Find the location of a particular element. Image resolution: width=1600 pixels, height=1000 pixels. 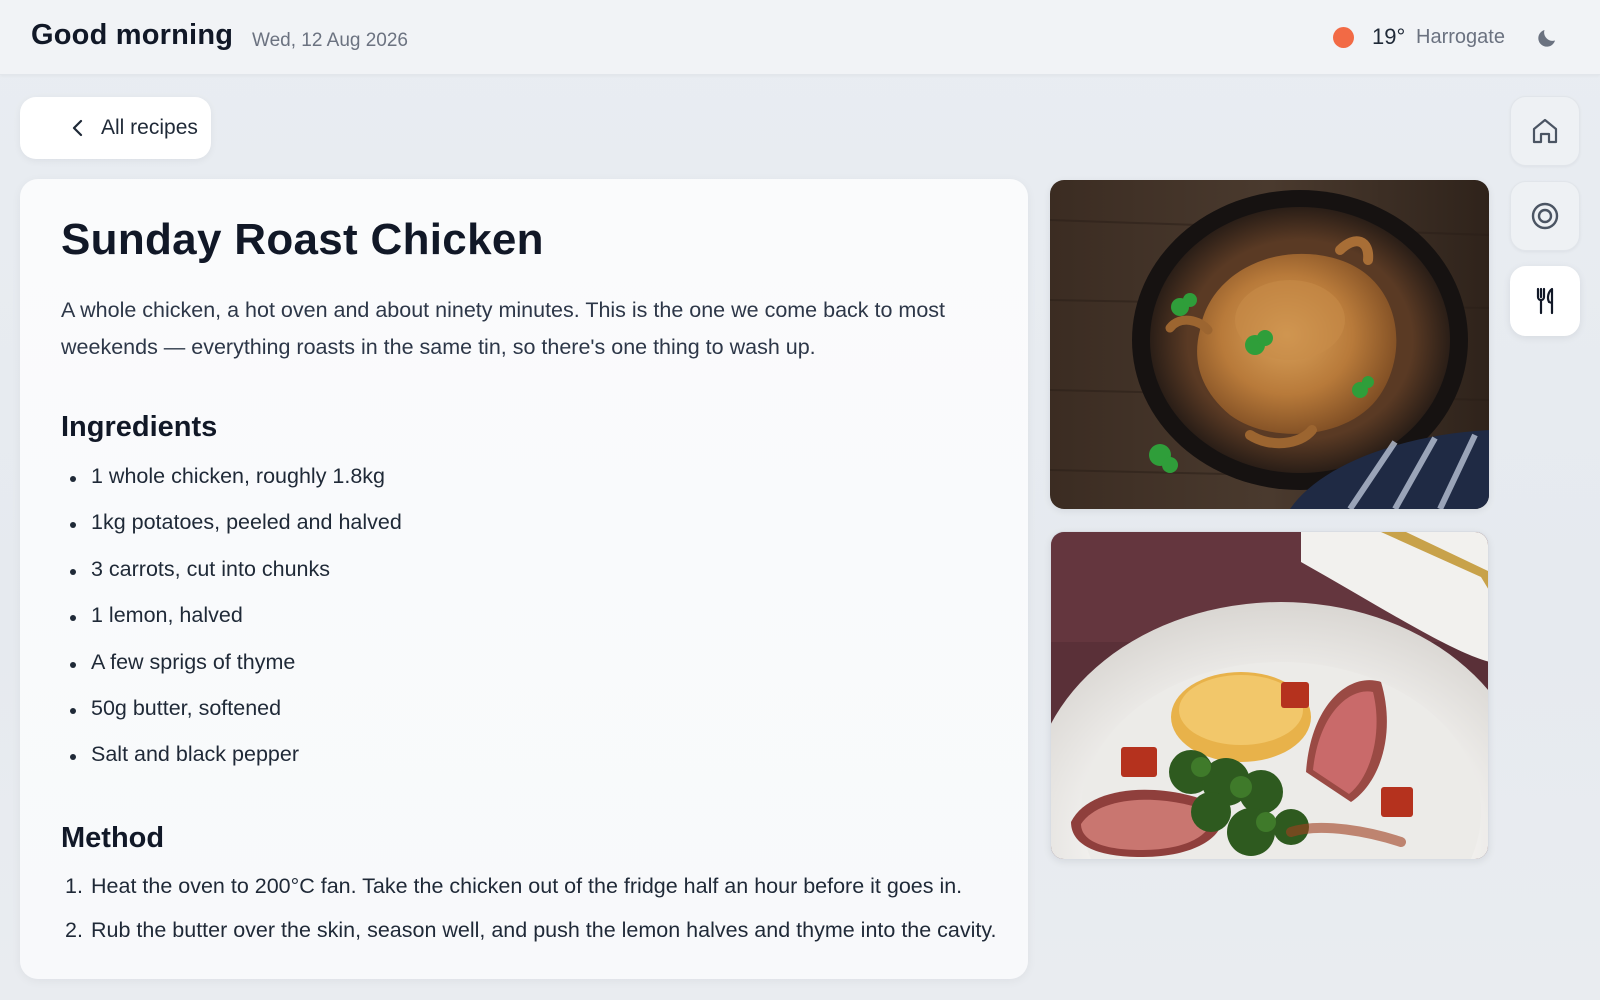

nav-recipes-button is located at coordinates (1545, 301).